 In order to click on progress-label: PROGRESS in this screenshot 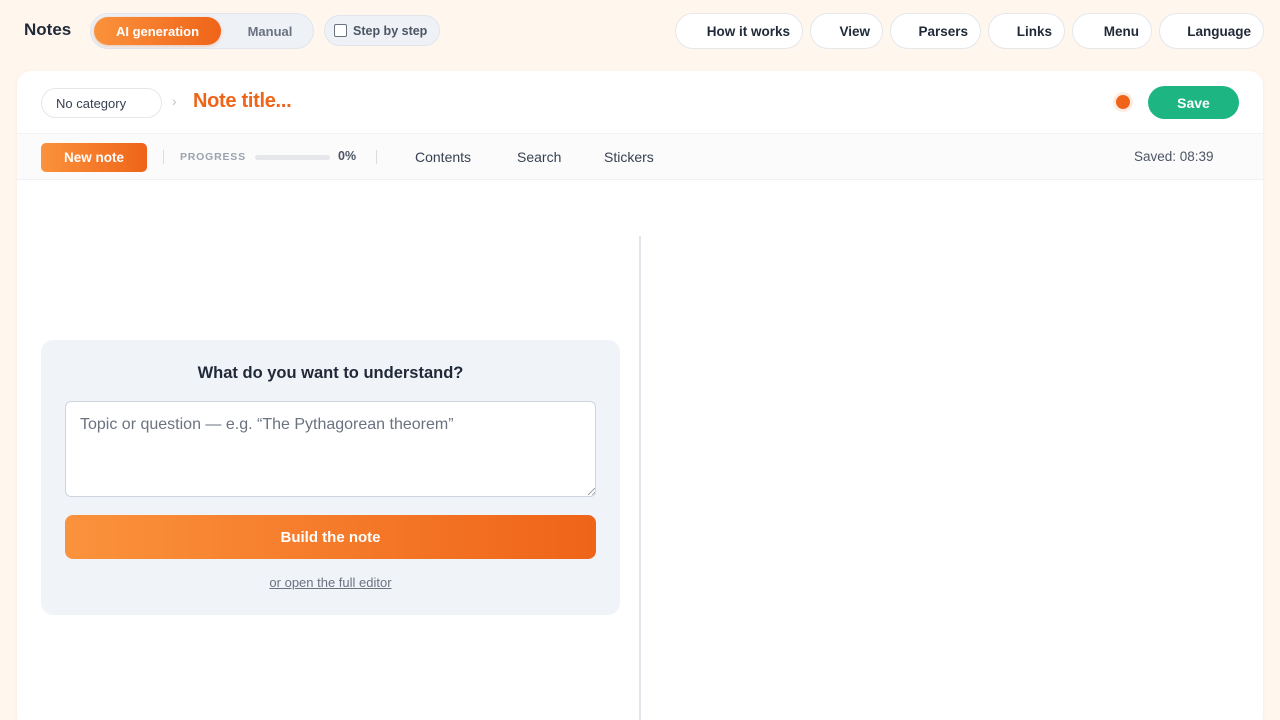, I will do `click(213, 157)`.